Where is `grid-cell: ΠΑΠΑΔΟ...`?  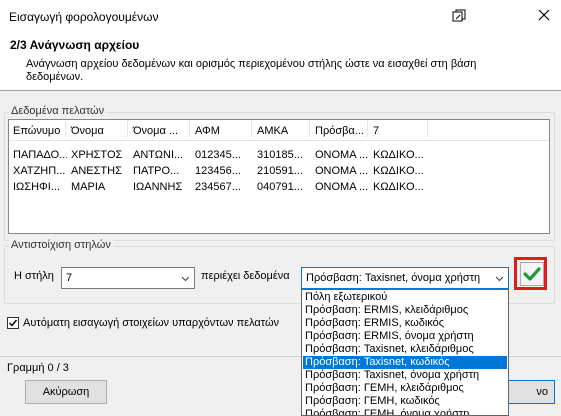
grid-cell: ΠΑΠΑΔΟ... is located at coordinates (38, 155).